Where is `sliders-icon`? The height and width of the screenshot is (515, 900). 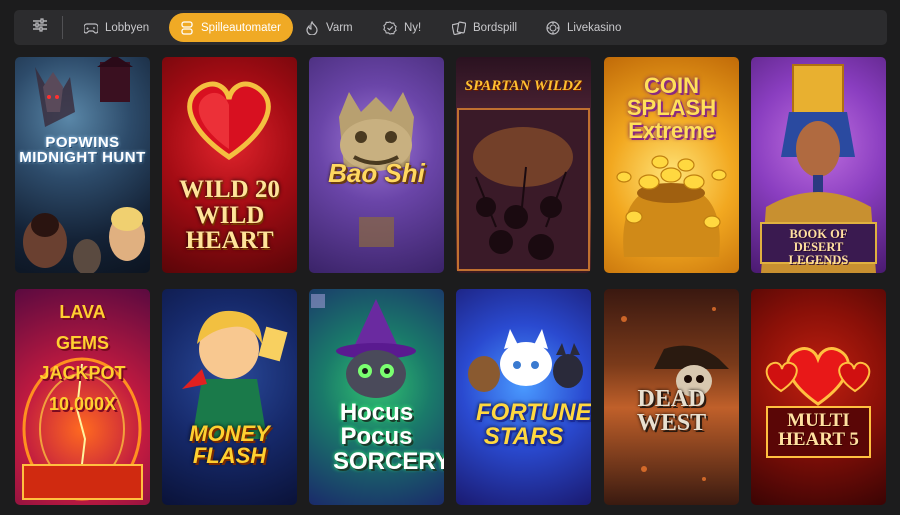 sliders-icon is located at coordinates (40, 27).